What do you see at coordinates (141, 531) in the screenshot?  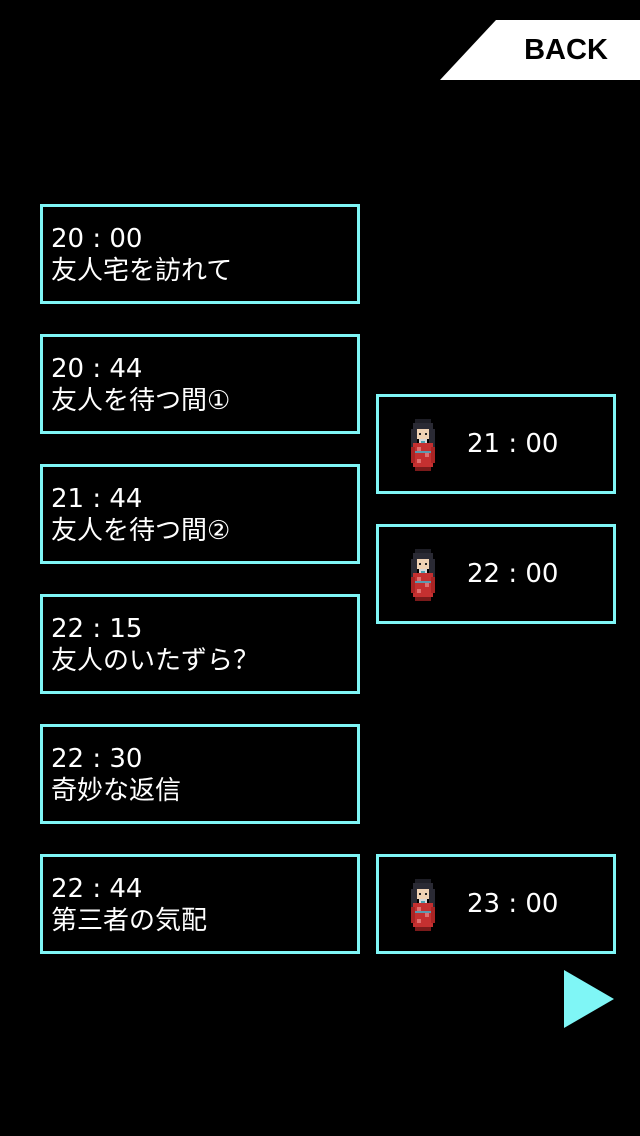 I see `chapter-title: 友人を待つ間②` at bounding box center [141, 531].